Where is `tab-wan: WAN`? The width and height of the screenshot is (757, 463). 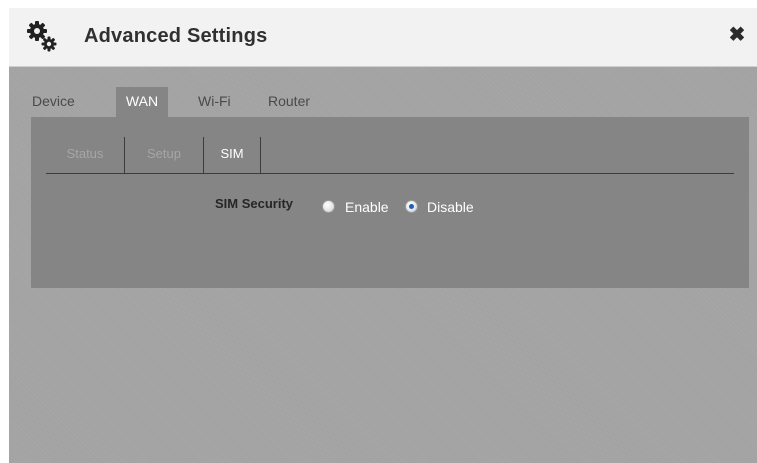
tab-wan: WAN is located at coordinates (142, 102).